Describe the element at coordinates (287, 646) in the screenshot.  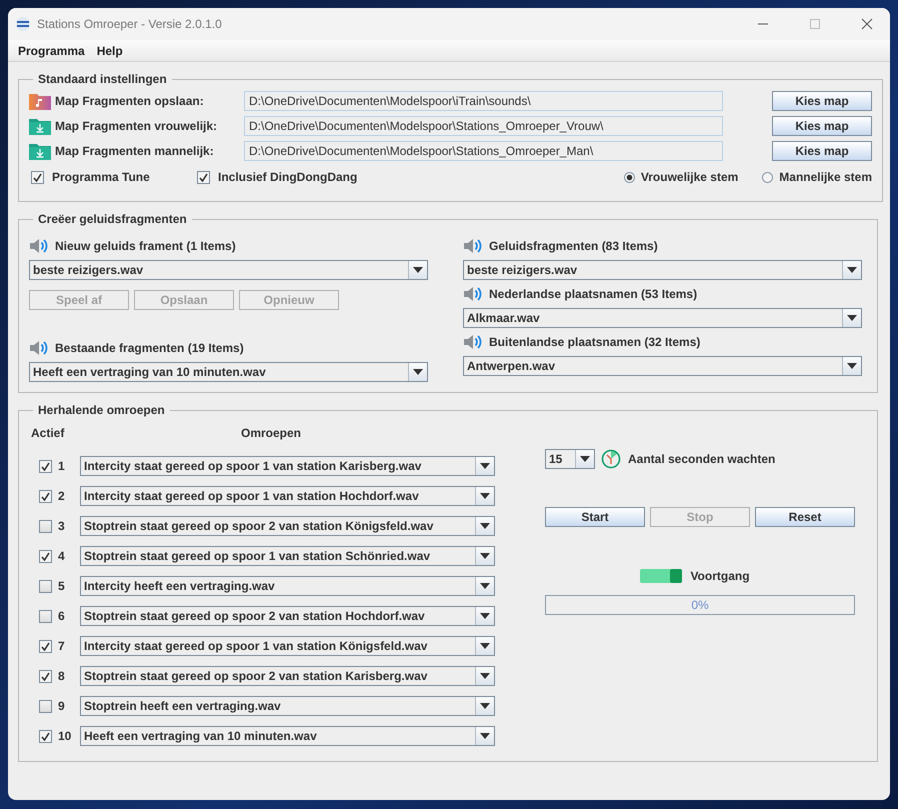
I see `dropdown: Intercity staat gereed op spoor 1 van station Königsfeld.wav` at that location.